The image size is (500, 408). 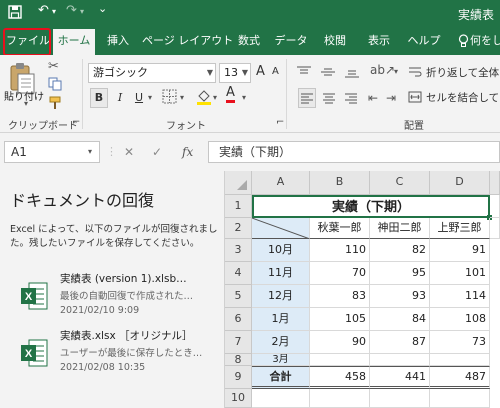 What do you see at coordinates (238, 360) in the screenshot?
I see `row-header: 8` at bounding box center [238, 360].